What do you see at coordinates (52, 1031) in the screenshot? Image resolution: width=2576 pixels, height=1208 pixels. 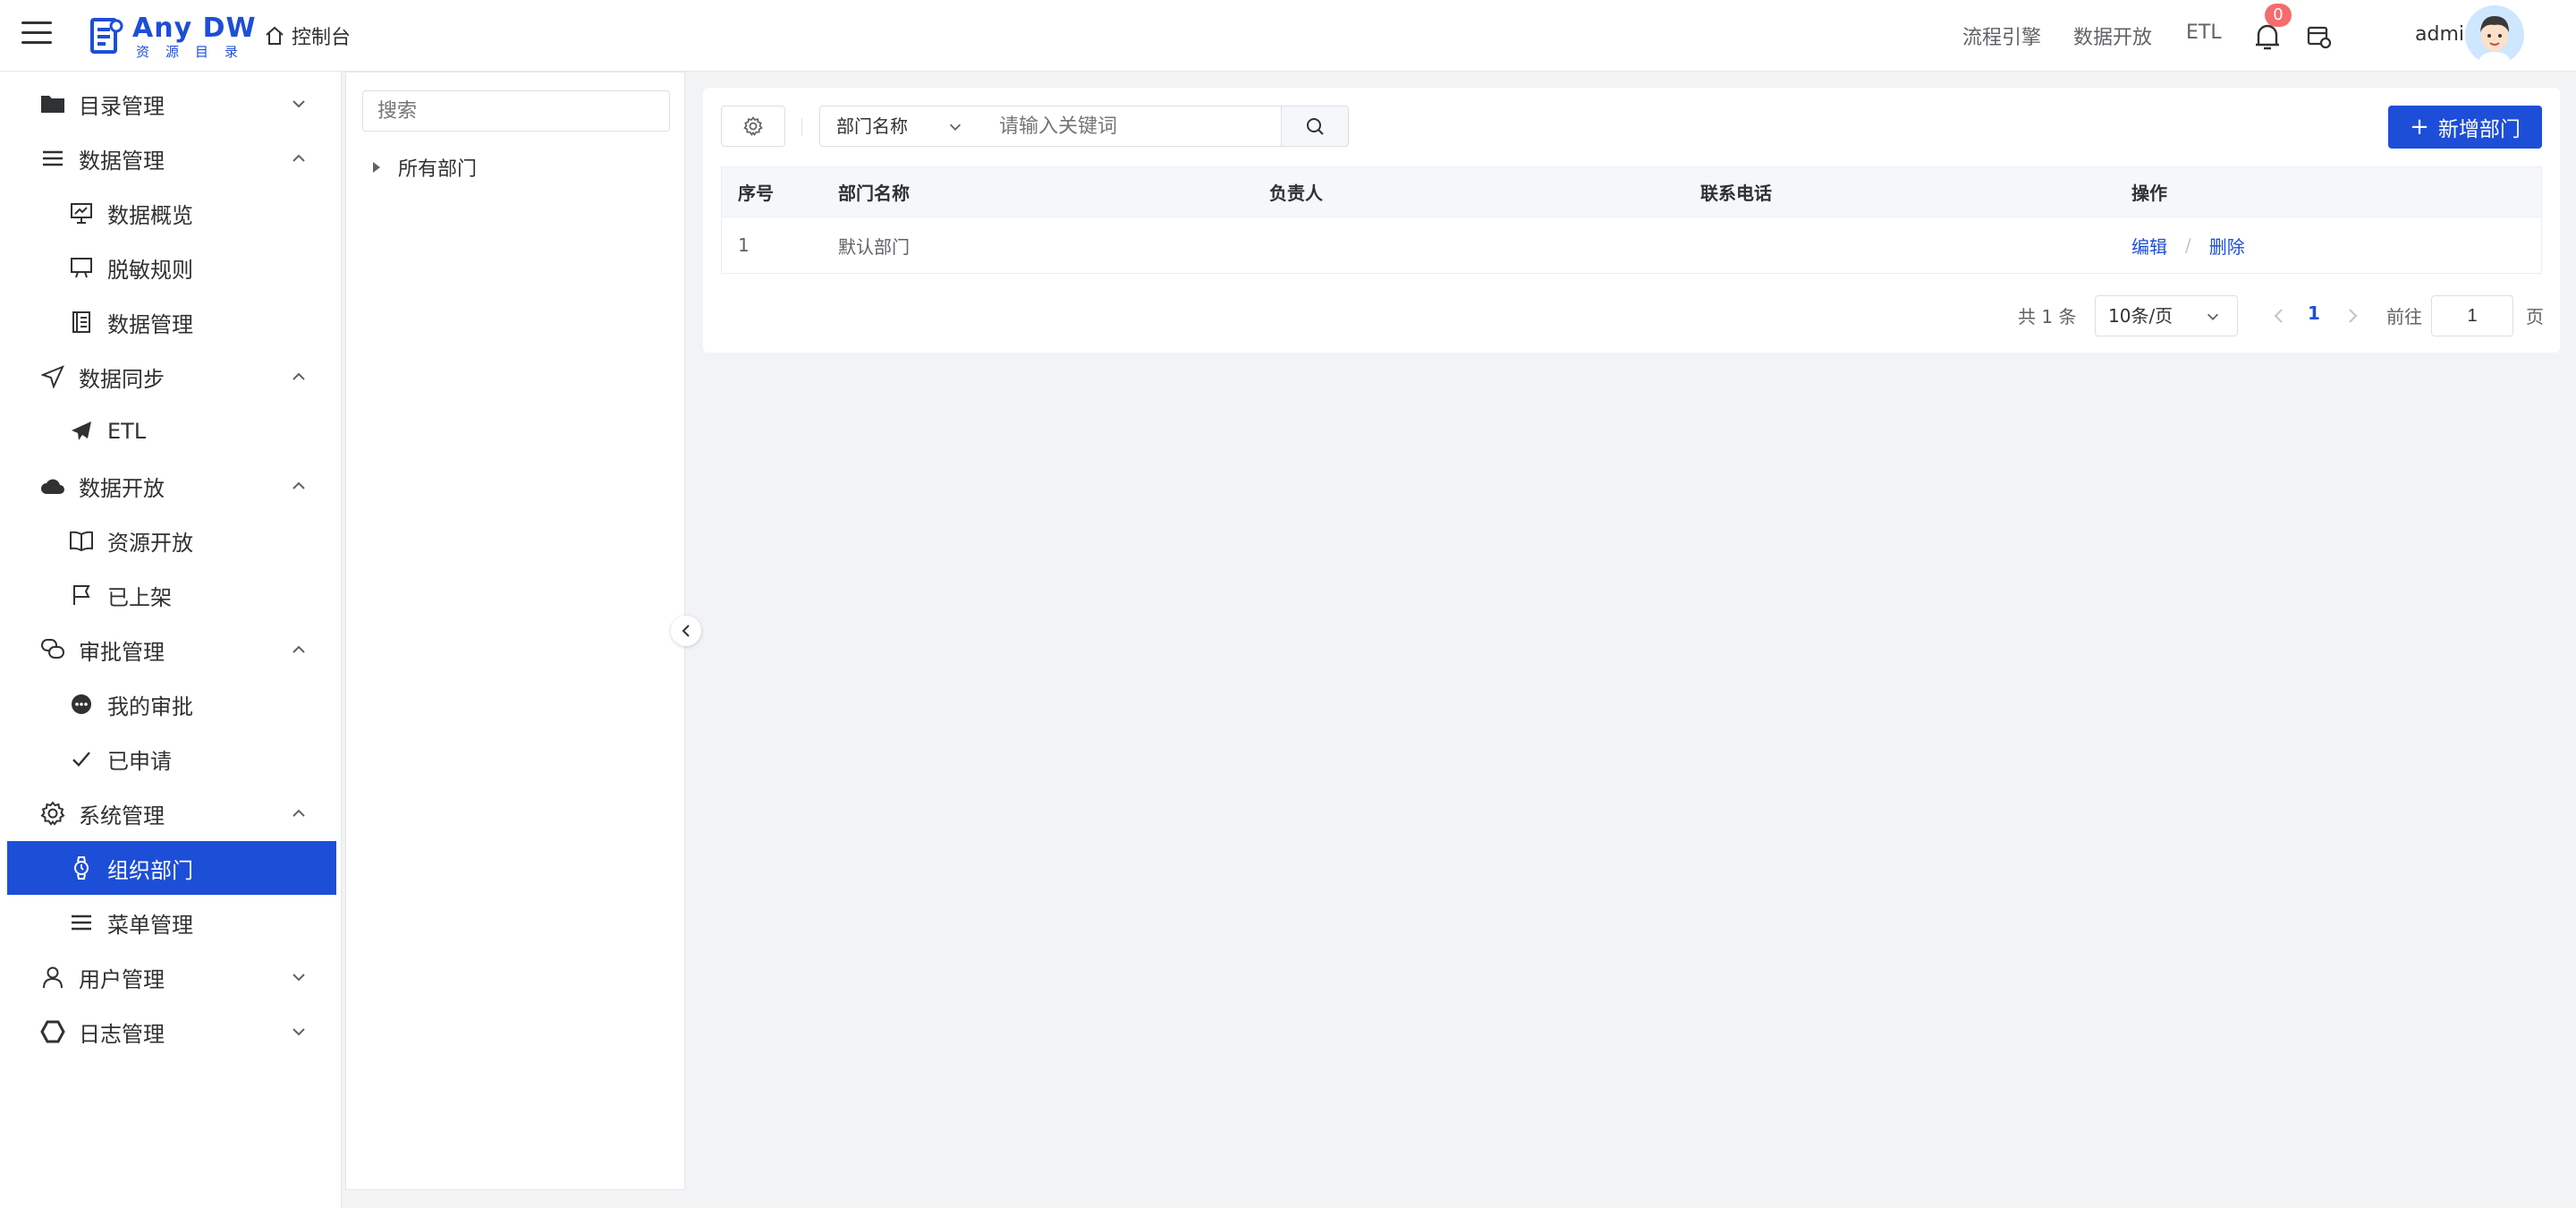 I see `hexagon-icon` at bounding box center [52, 1031].